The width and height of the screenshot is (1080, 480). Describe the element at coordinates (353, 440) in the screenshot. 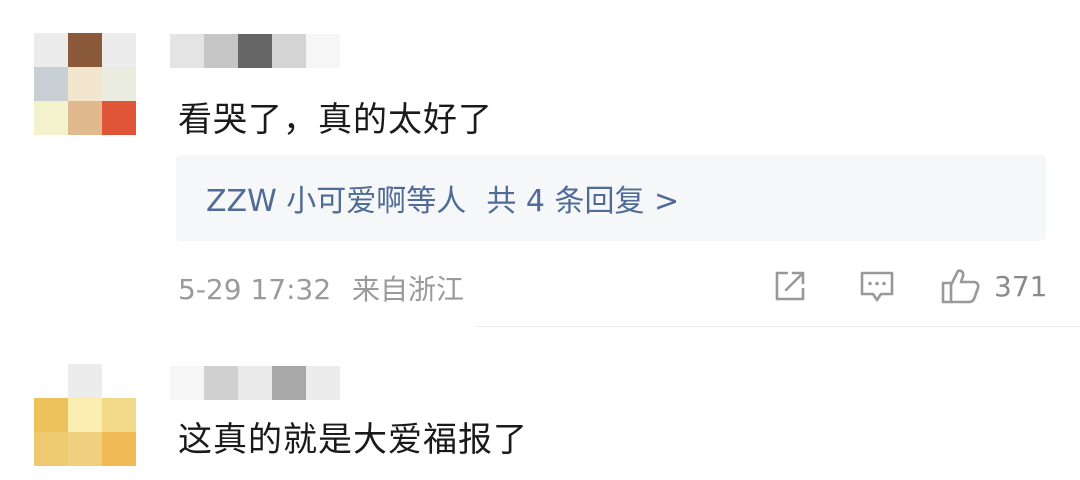

I see `comment-text: 这真的就是大爱福报了` at that location.